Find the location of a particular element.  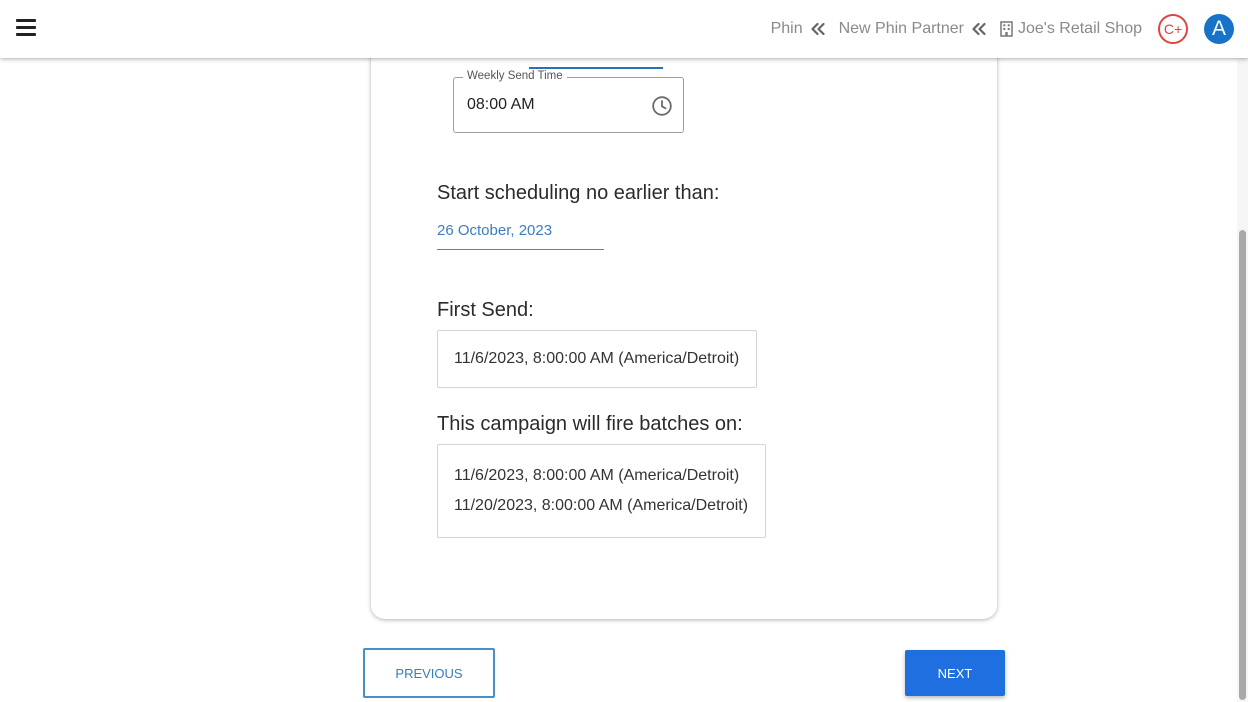

weekly-send-time-value: 08:00 AM is located at coordinates (501, 104).